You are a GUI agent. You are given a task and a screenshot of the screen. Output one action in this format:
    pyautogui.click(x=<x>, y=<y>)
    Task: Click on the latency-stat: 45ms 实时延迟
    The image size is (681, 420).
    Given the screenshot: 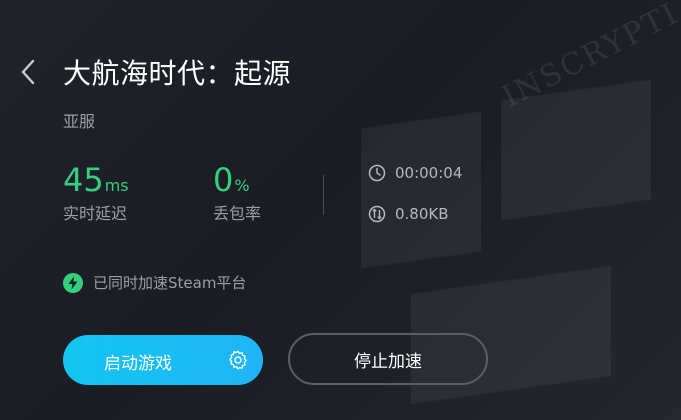 What is the action you would take?
    pyautogui.click(x=96, y=193)
    